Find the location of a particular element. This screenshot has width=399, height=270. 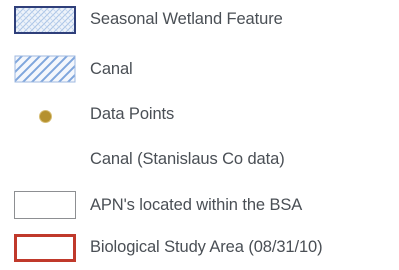

legend-label-apn: APN's located within the BSA is located at coordinates (196, 205).